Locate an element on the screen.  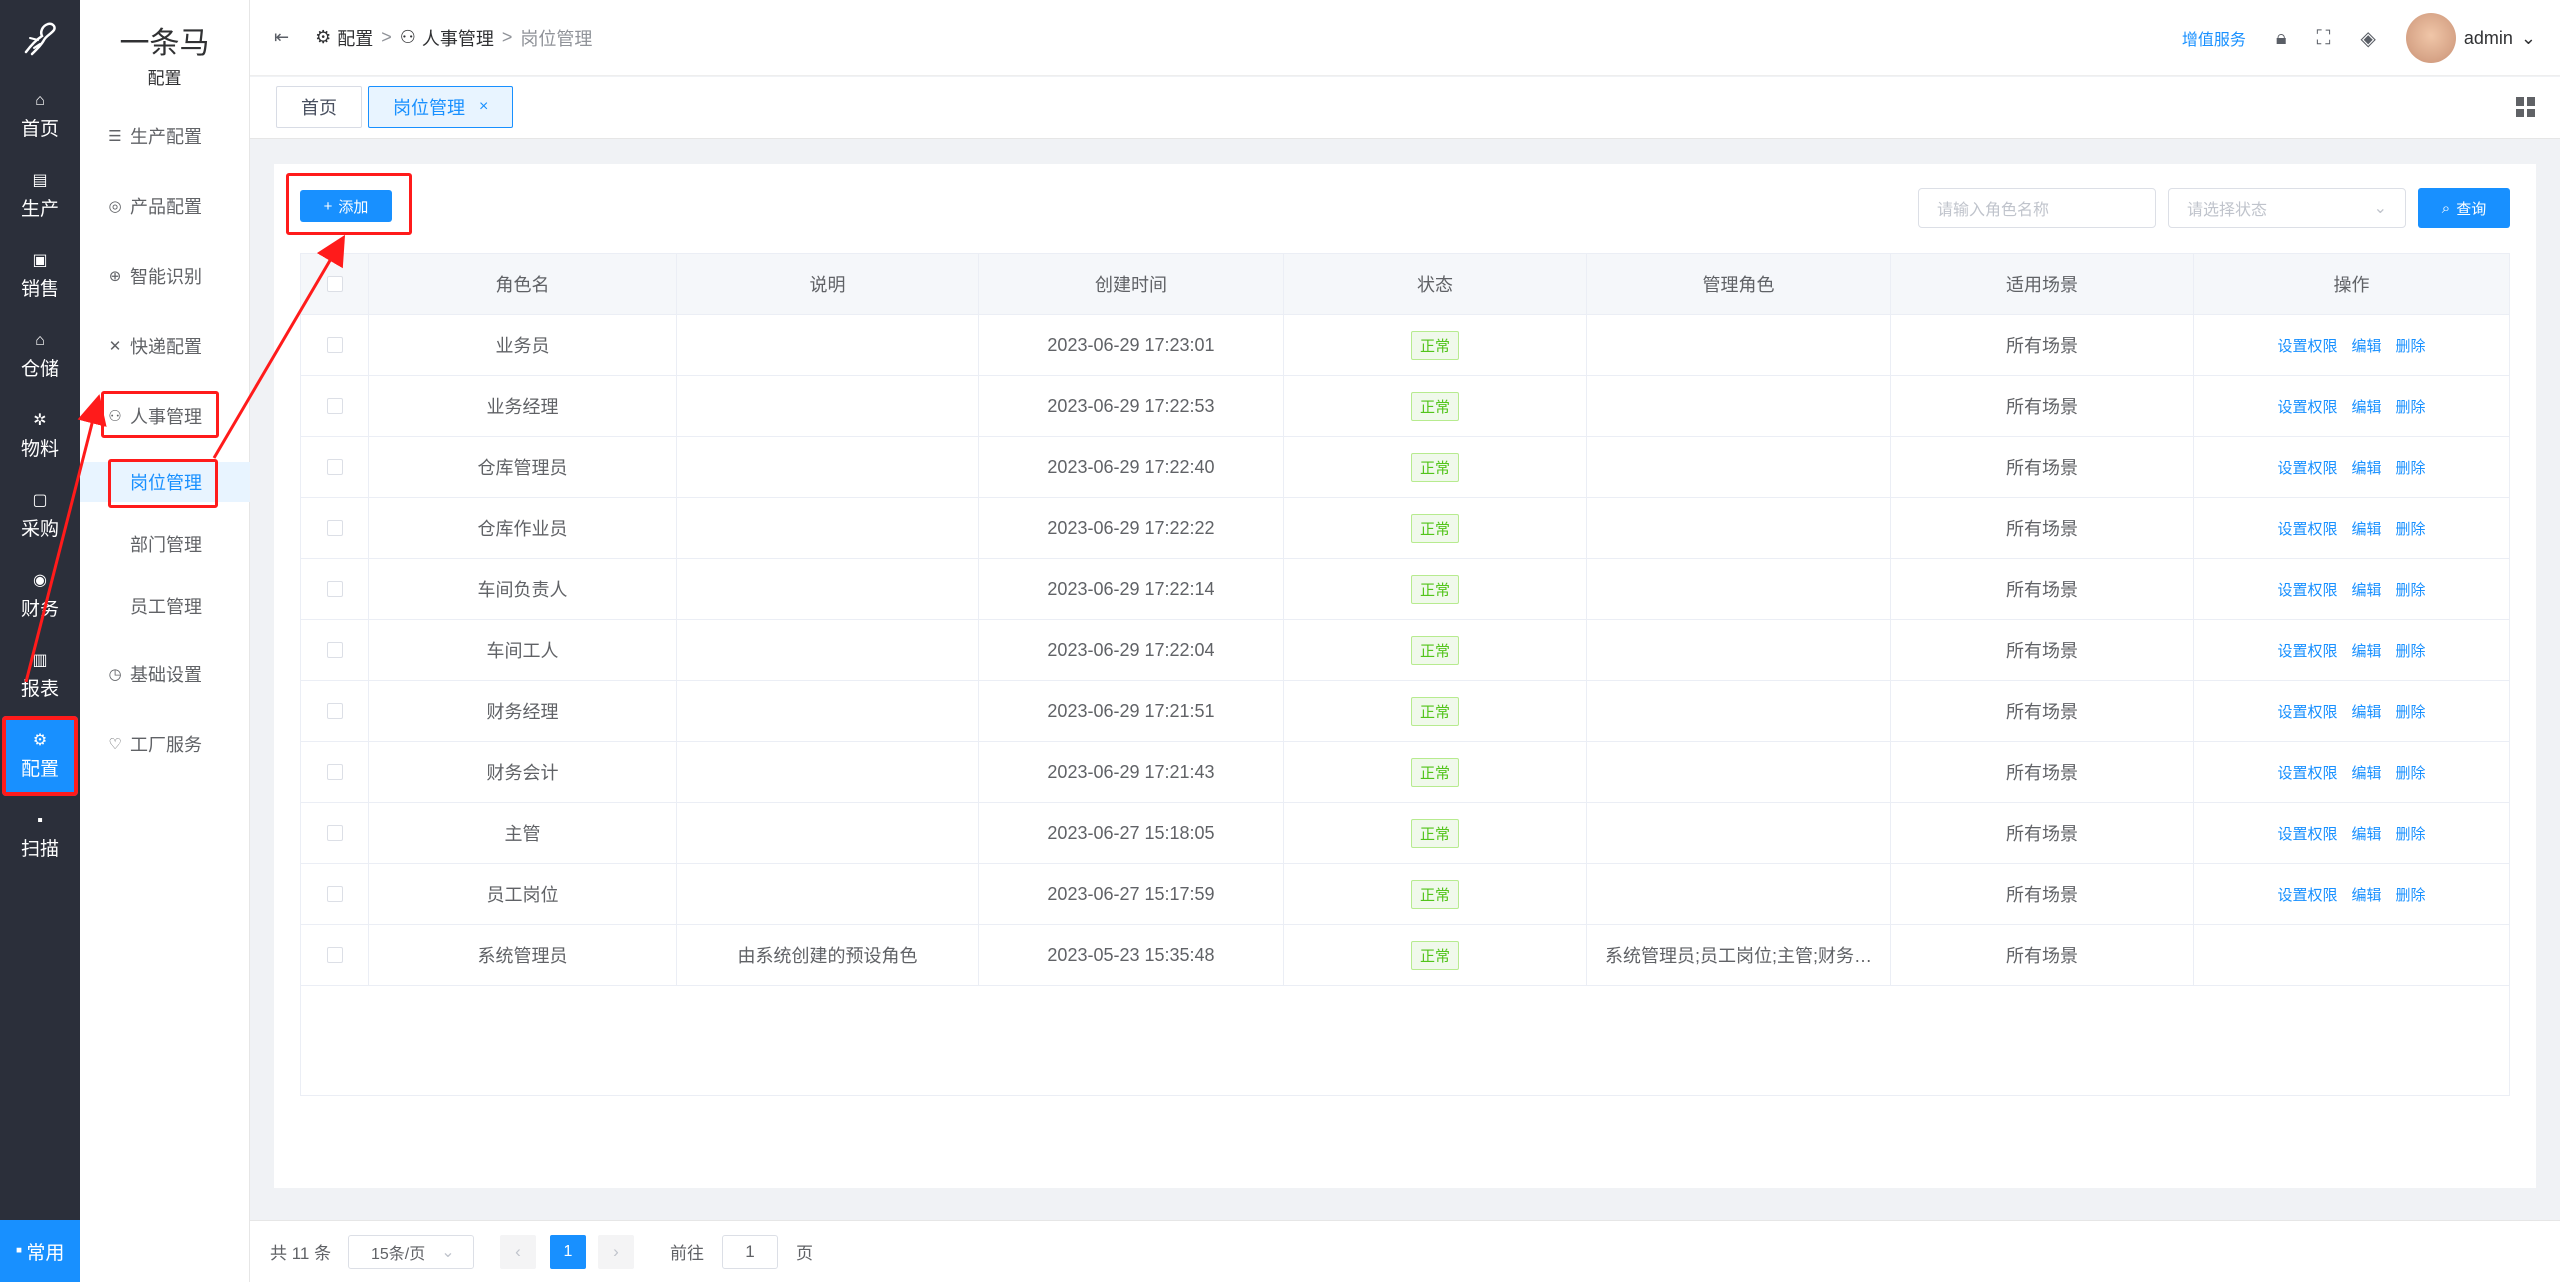
fullscreen-icon: ⛶ is located at coordinates (2323, 38).